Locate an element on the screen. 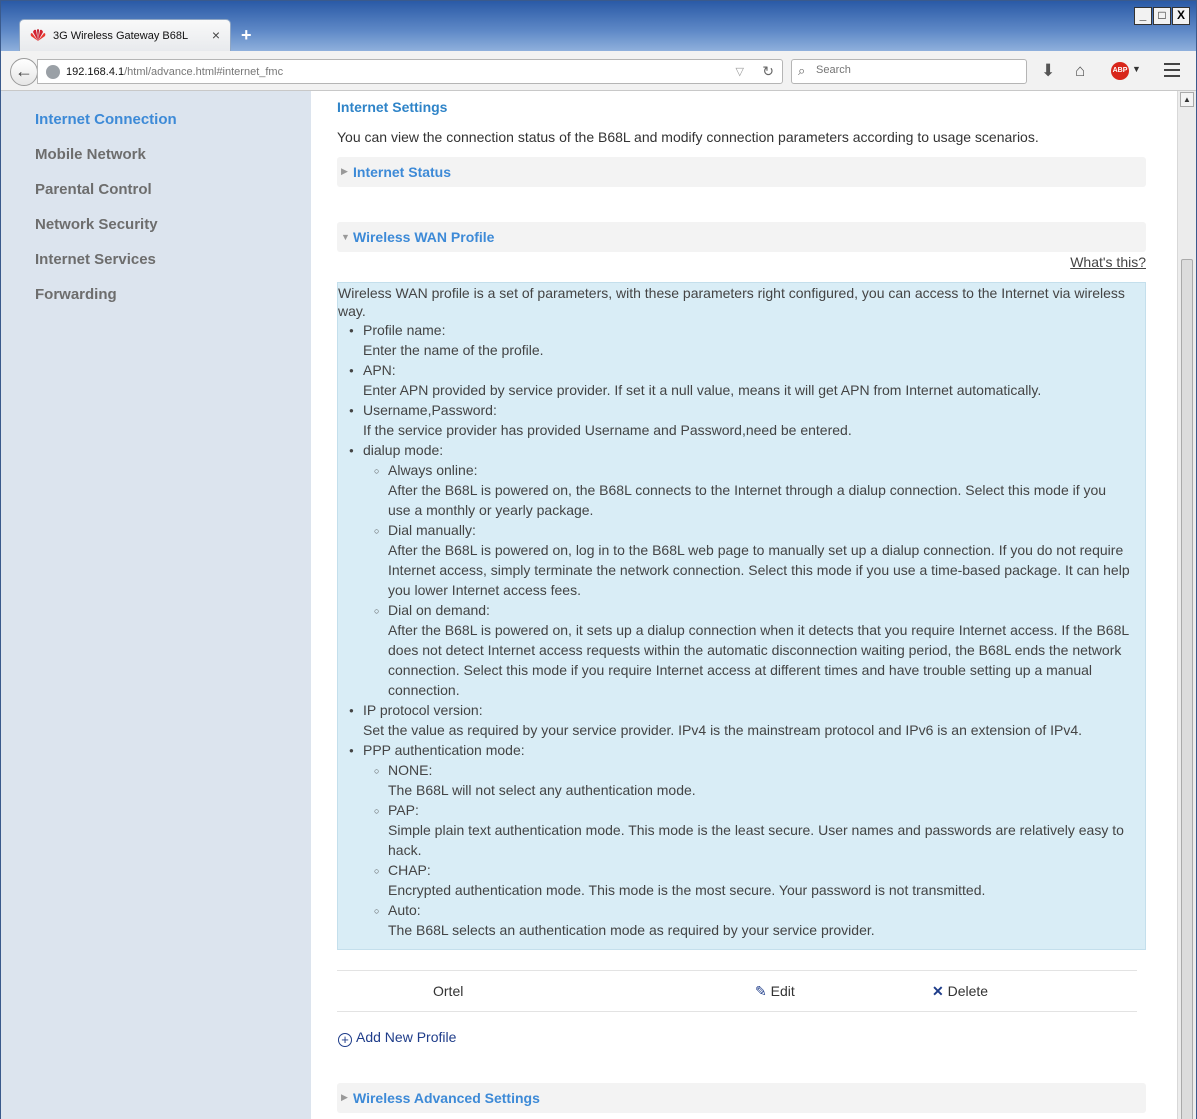 The width and height of the screenshot is (1197, 1119). sidebar-item-parental-control: Parental Control is located at coordinates (93, 189).